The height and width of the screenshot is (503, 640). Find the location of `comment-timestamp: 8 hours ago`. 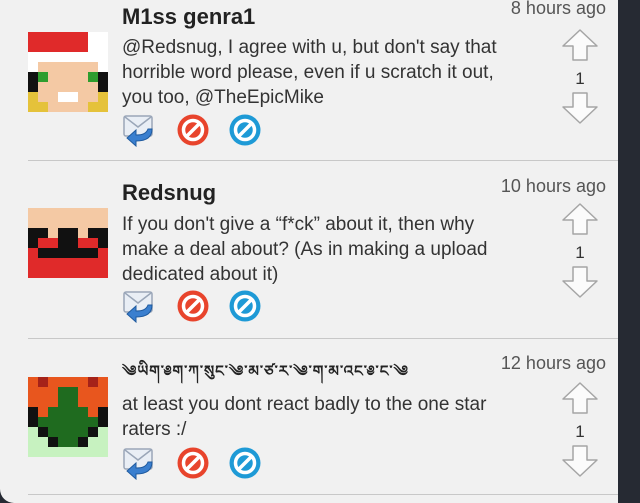

comment-timestamp: 8 hours ago is located at coordinates (558, 9).